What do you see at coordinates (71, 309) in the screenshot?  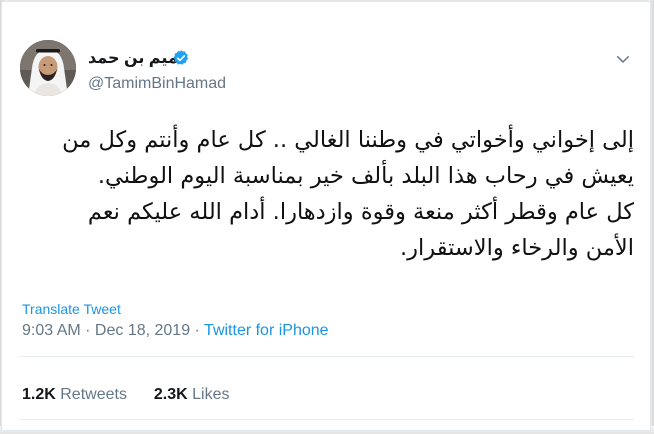 I see `translate-tweet-link: Translate Tweet` at bounding box center [71, 309].